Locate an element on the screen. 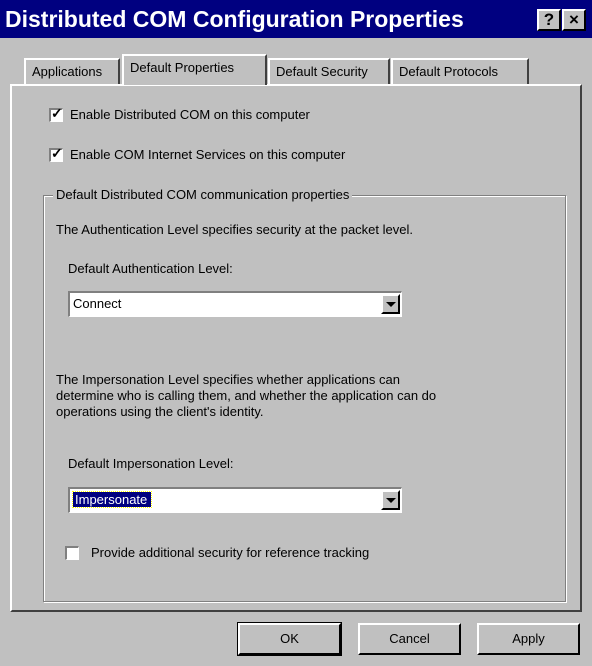  enable-dcom-checkbox: ✓ is located at coordinates (56, 113).